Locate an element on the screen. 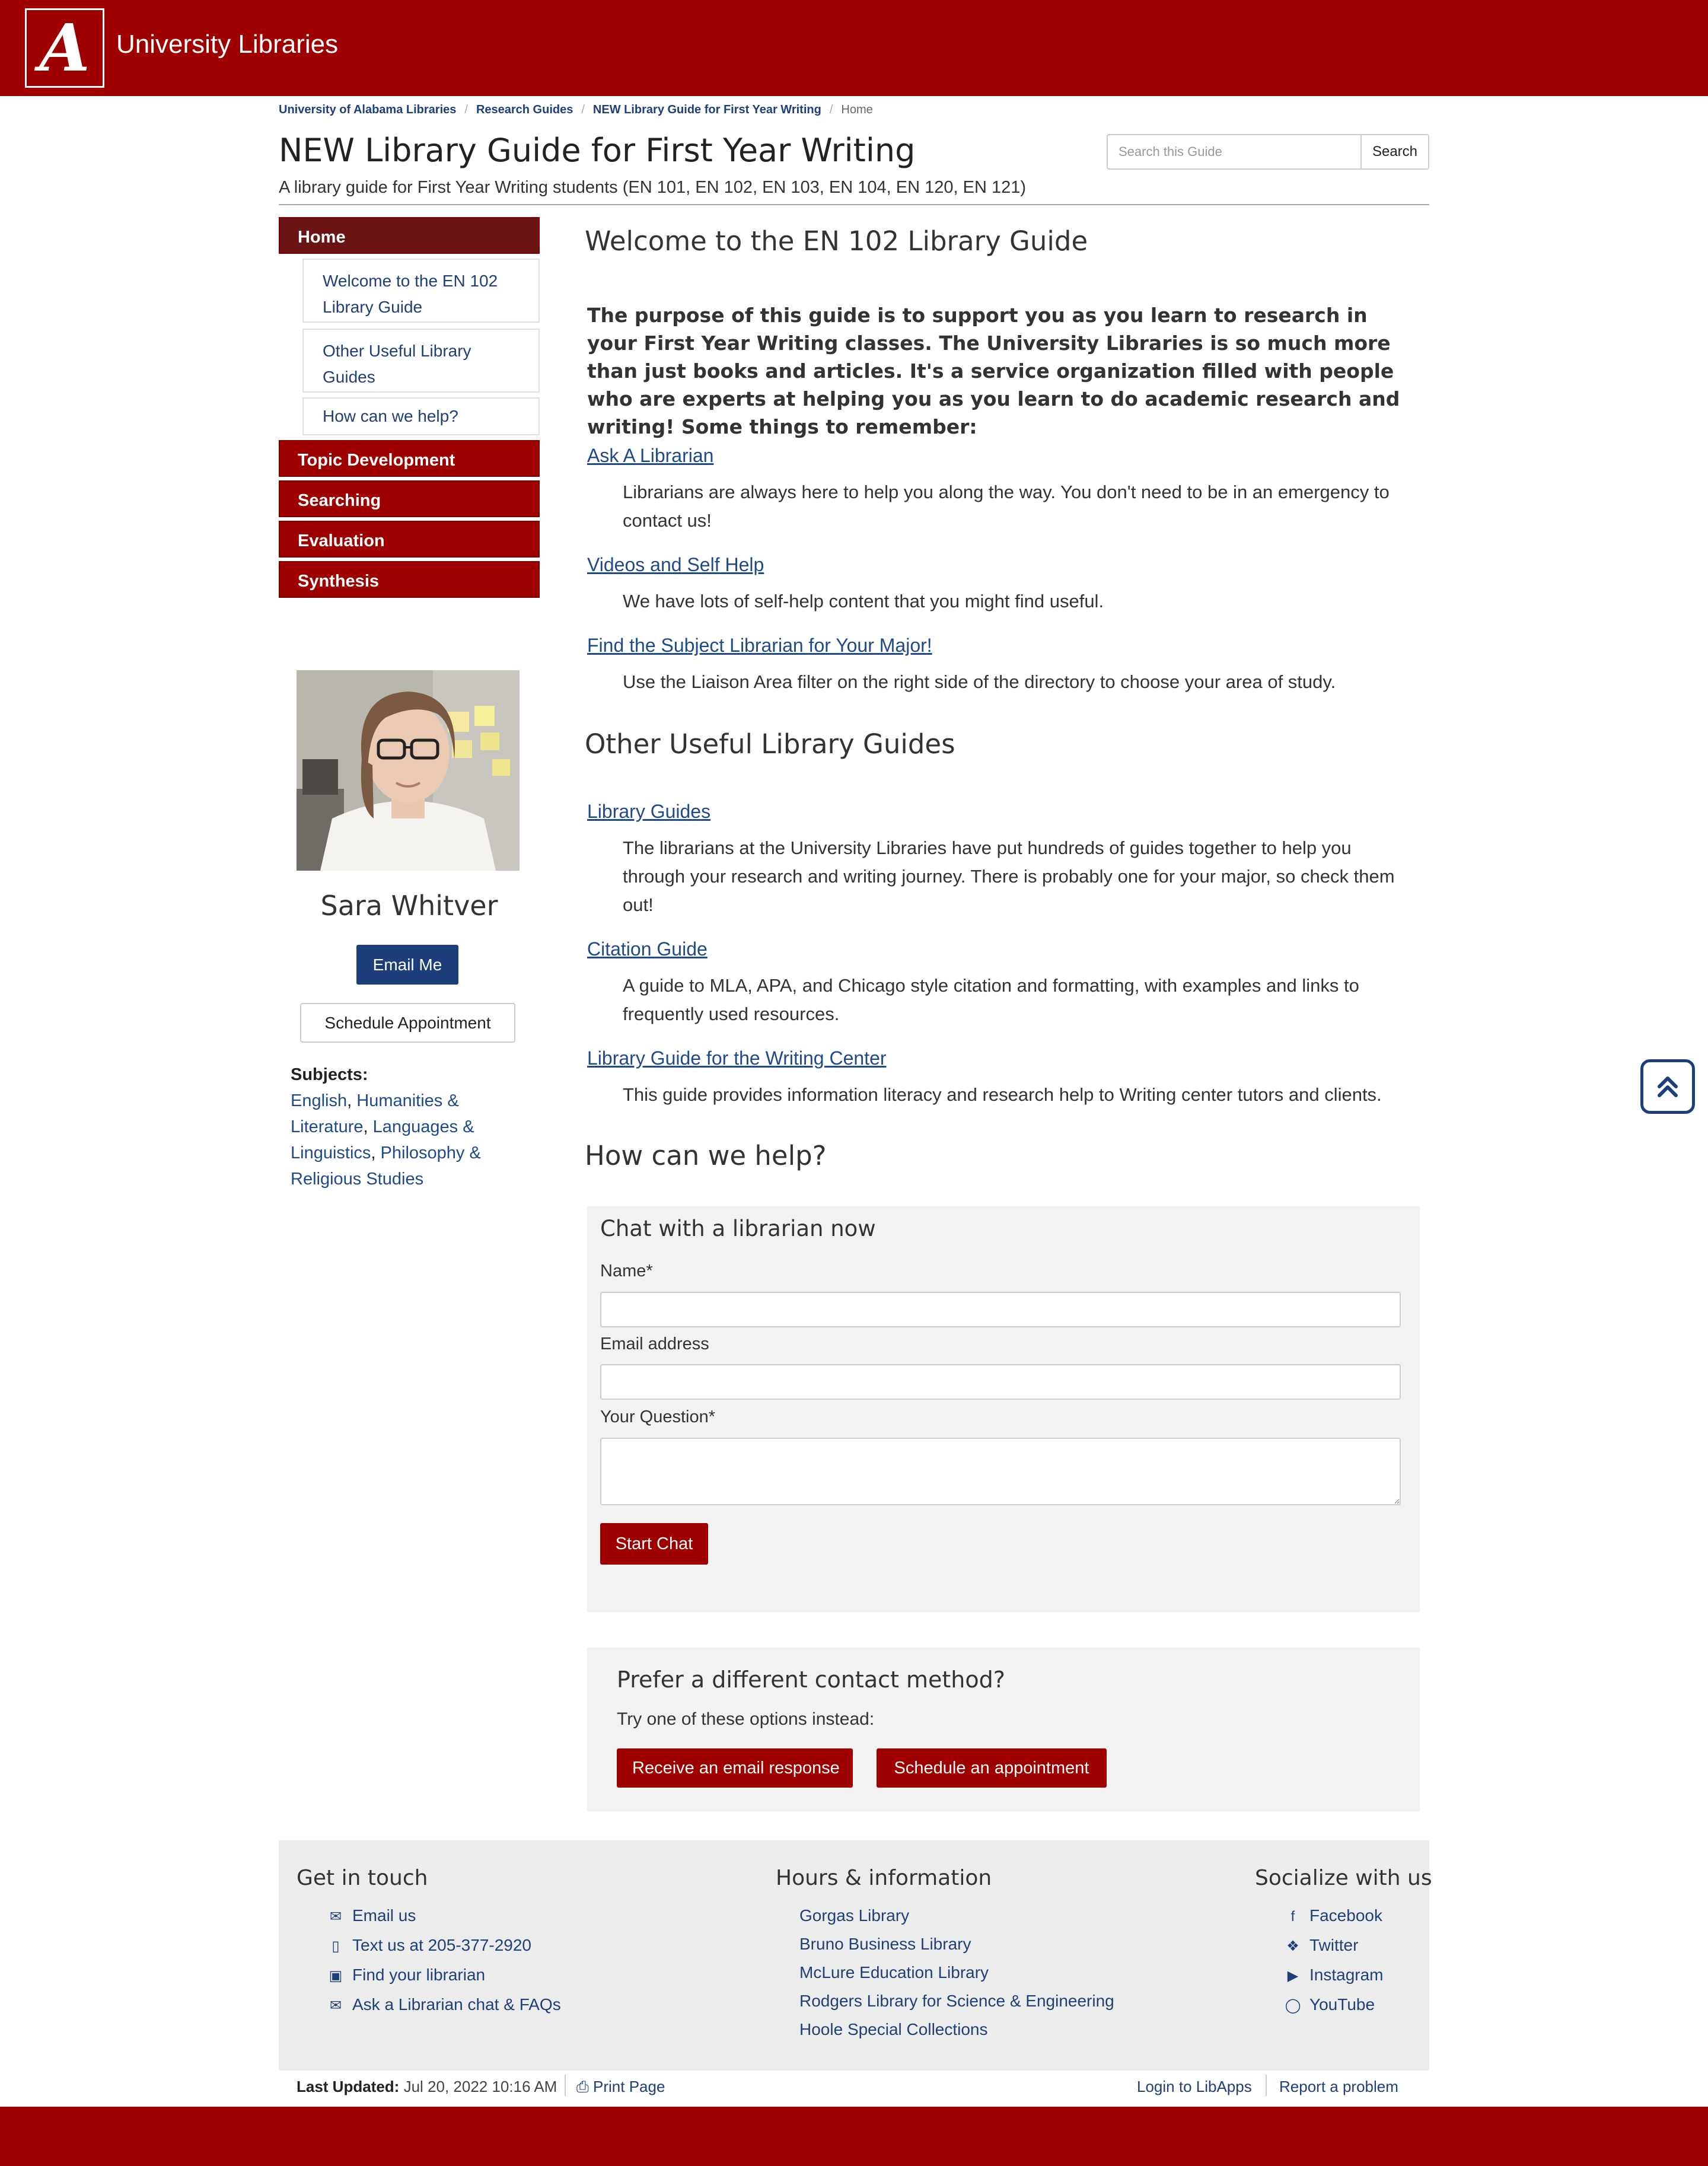 The height and width of the screenshot is (2166, 1708). login-libapps-link: Login to LibApps is located at coordinates (1194, 2087).